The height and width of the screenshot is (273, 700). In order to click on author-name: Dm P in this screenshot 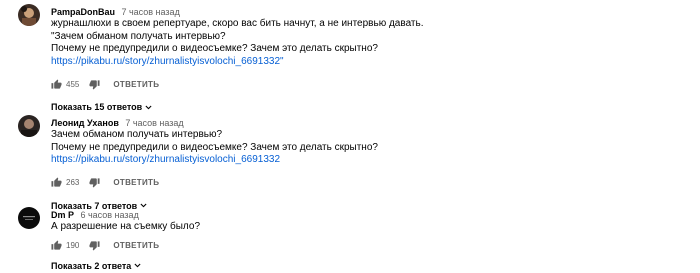, I will do `click(62, 215)`.